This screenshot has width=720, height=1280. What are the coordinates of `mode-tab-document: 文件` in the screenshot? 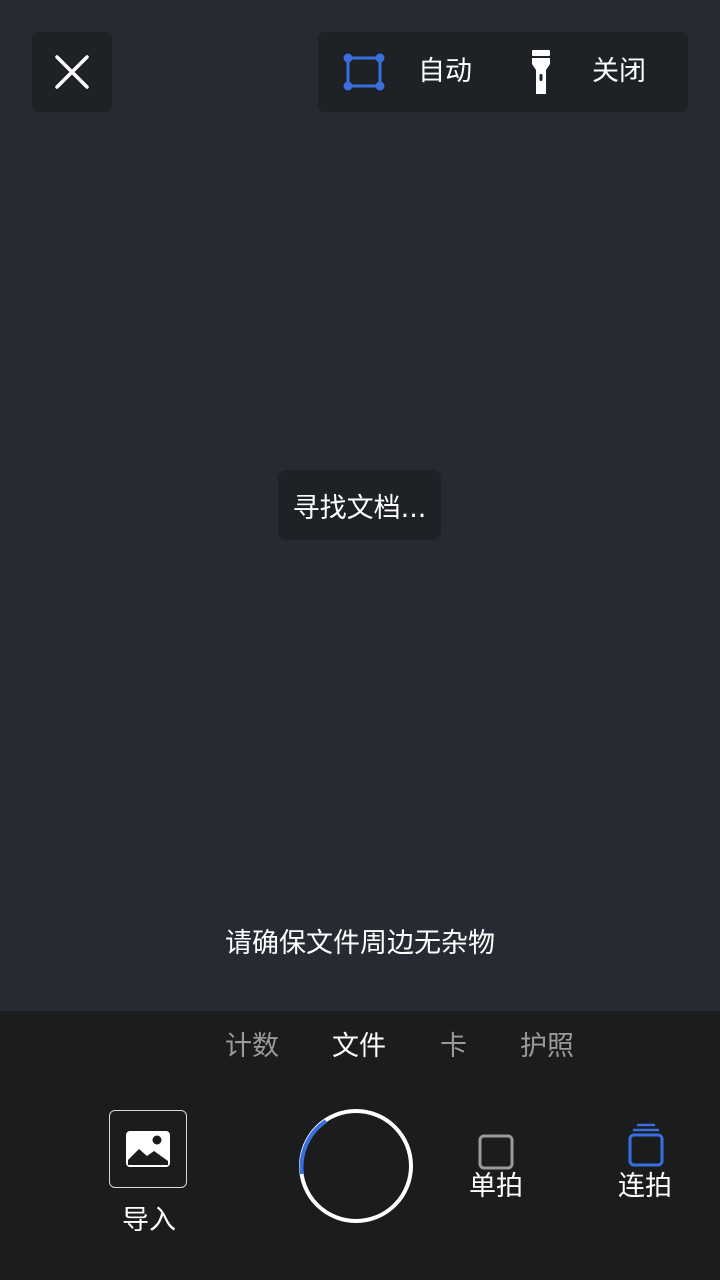 It's located at (359, 1047).